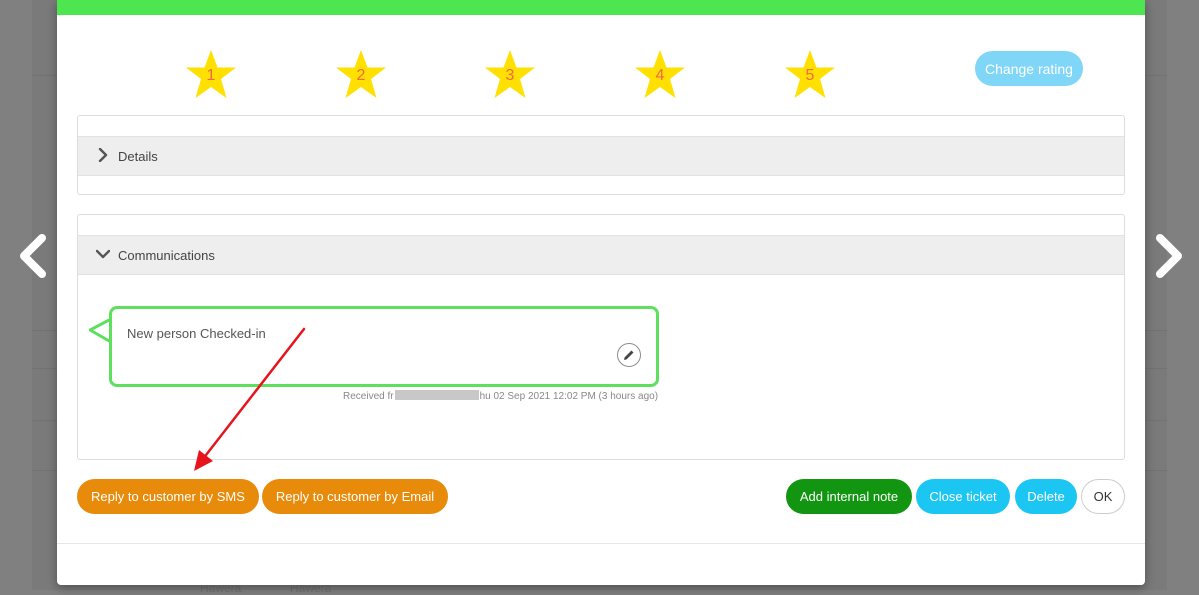  I want to click on message-text: New person Checked-in, so click(196, 333).